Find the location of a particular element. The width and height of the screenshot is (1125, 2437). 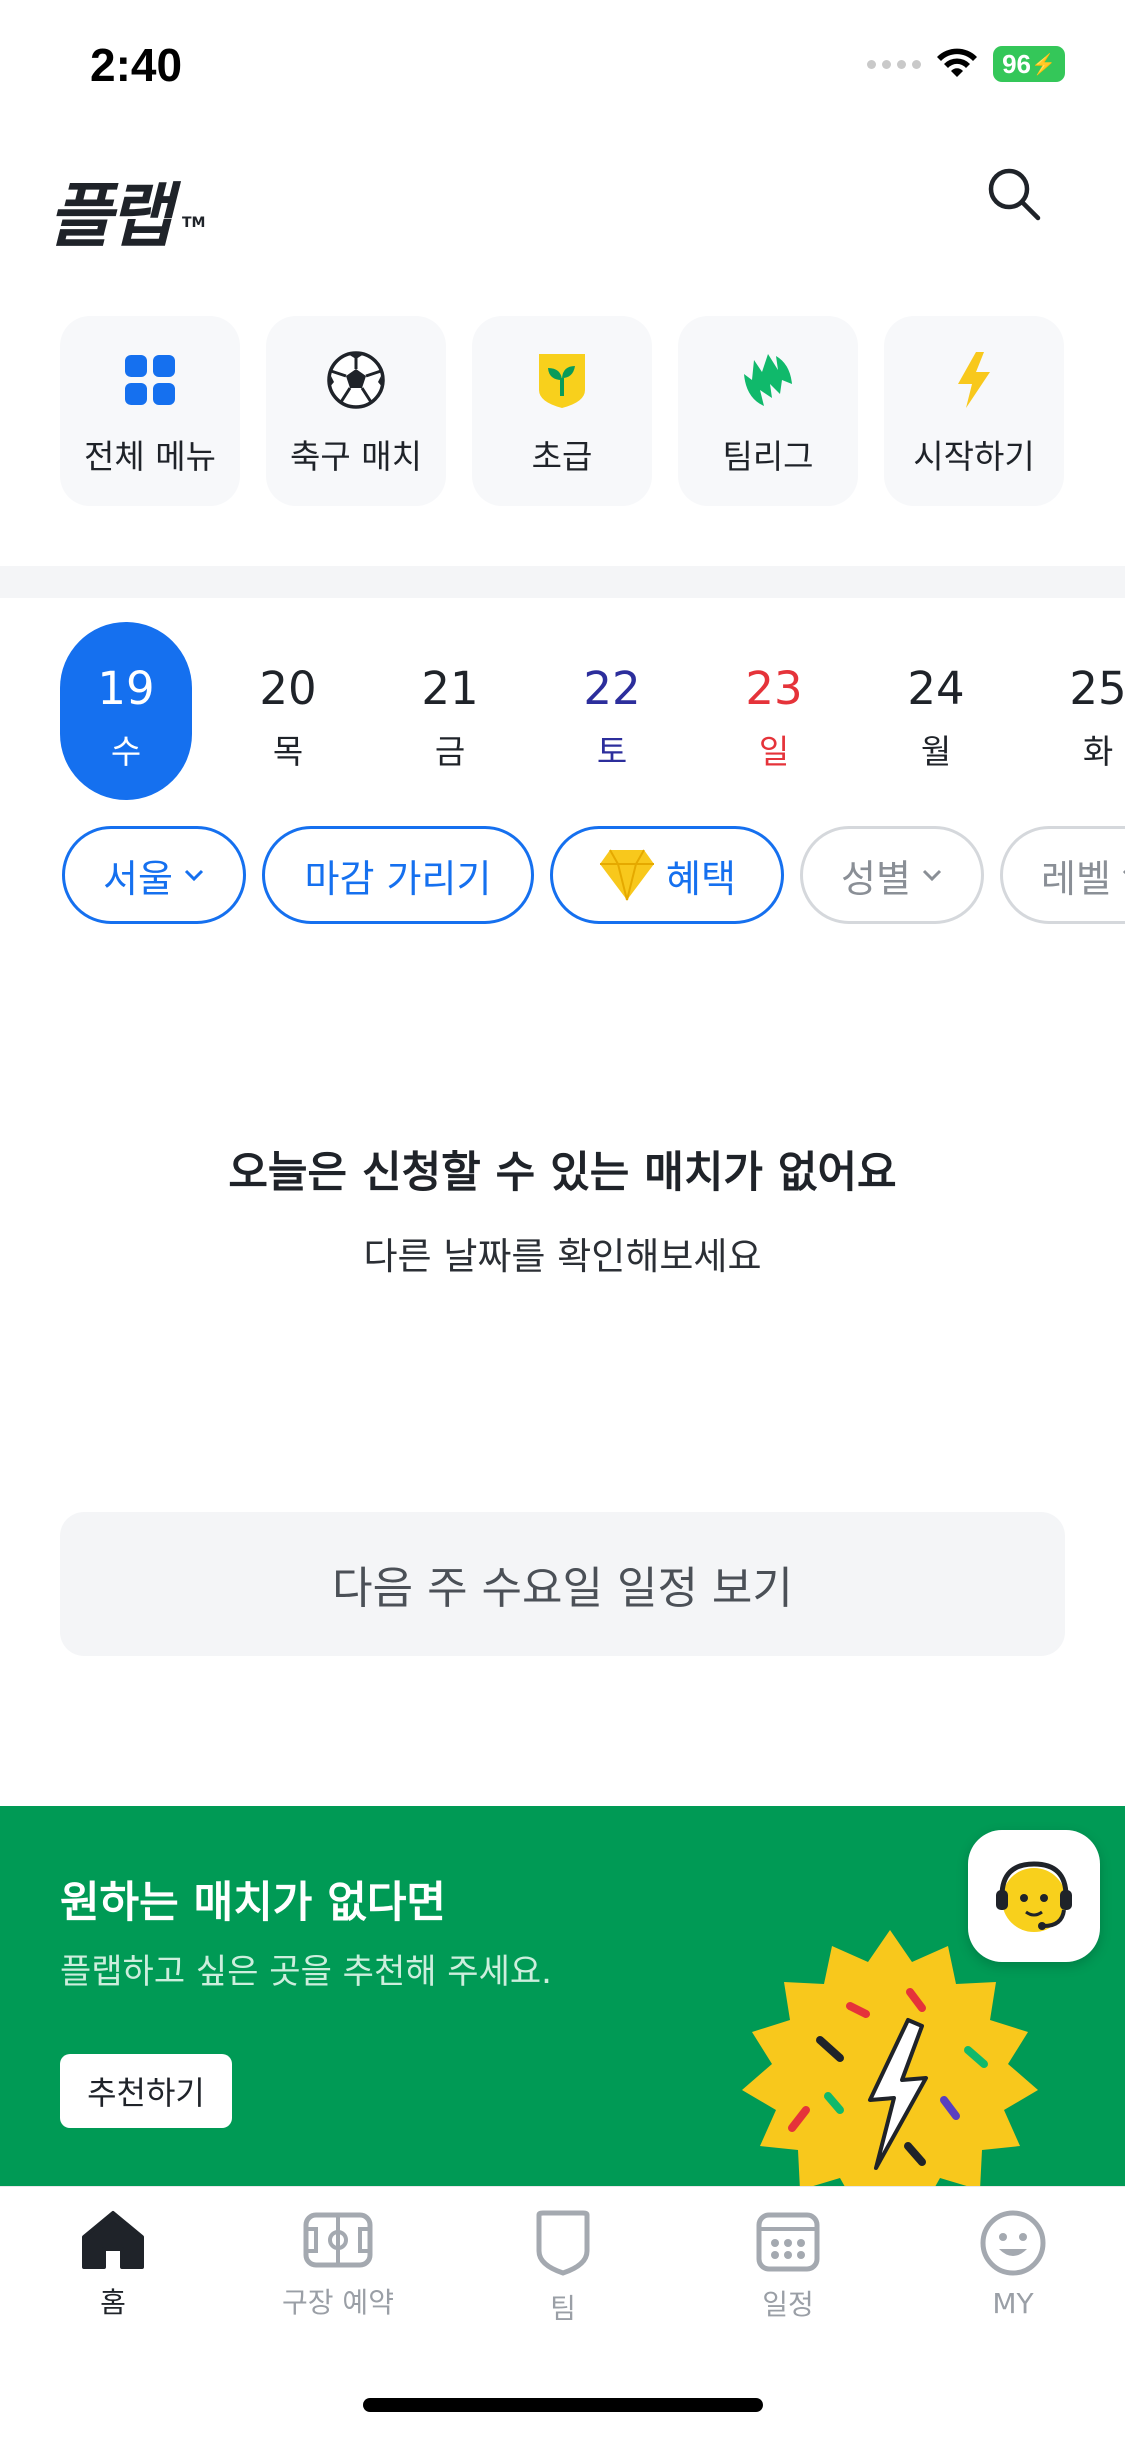

filter-chips: 서울 마감 가리기 혜택 성별 레벨 is located at coordinates (592, 879).